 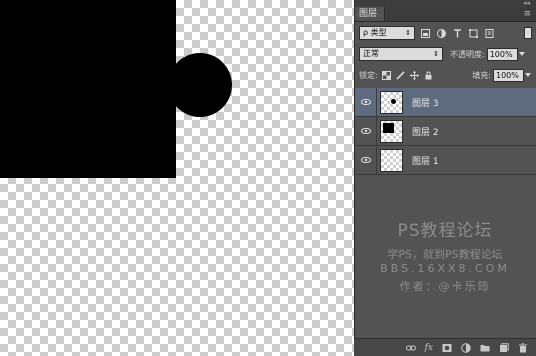 What do you see at coordinates (425, 131) in the screenshot?
I see `layer-name: 图层 2` at bounding box center [425, 131].